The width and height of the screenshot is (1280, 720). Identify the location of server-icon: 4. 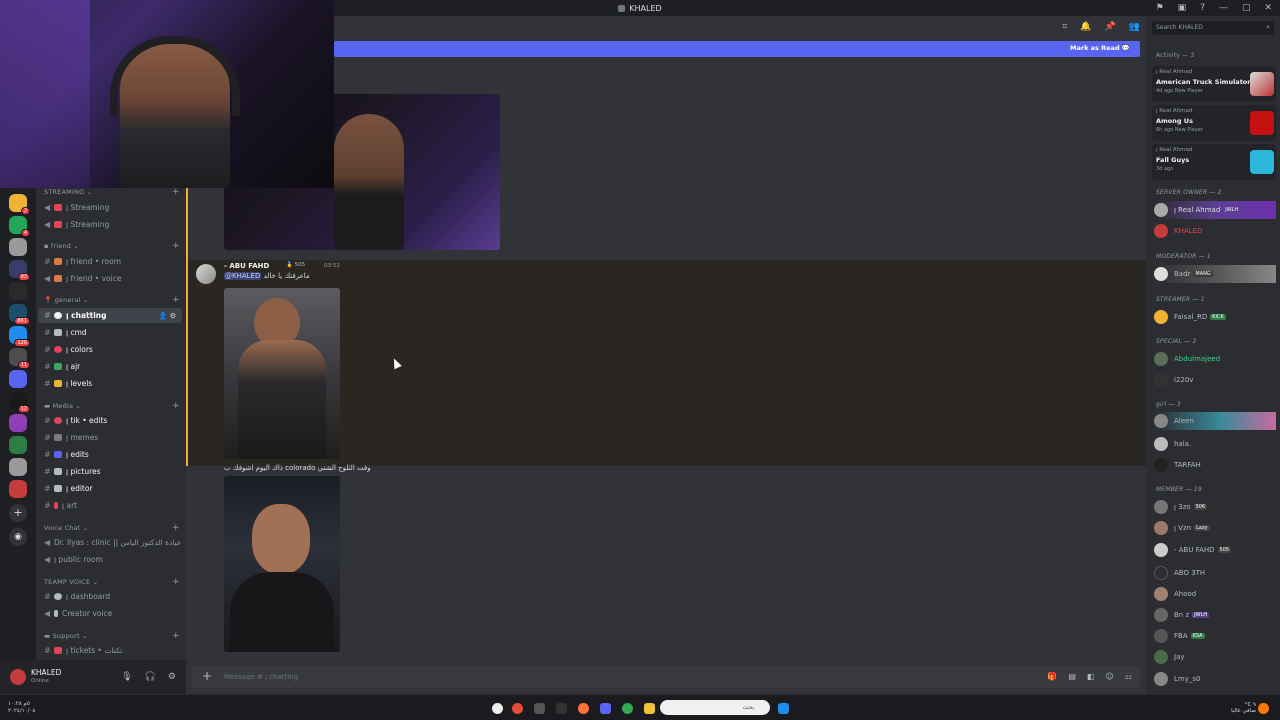
(19, 226).